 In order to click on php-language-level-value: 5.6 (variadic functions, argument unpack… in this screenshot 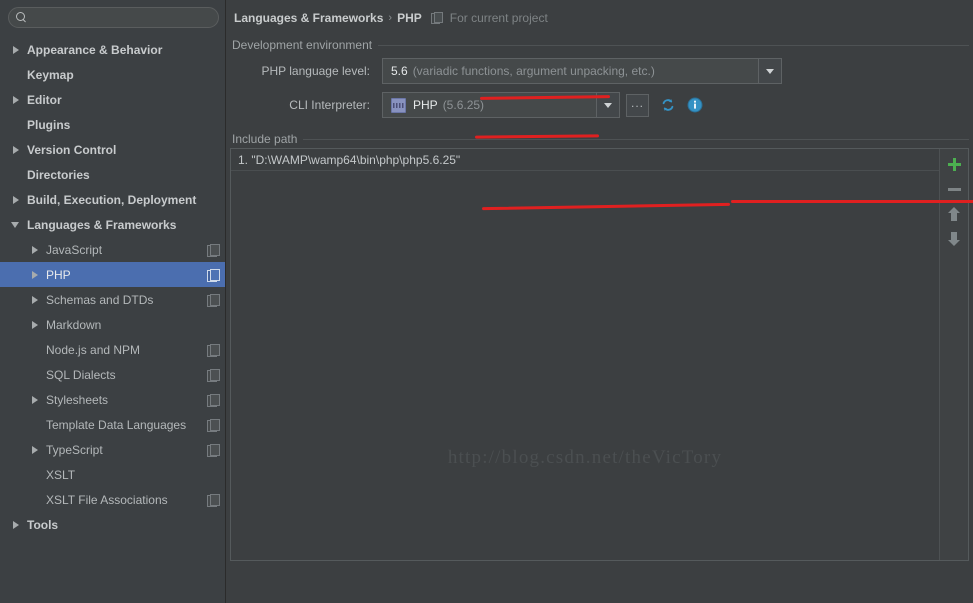, I will do `click(570, 71)`.